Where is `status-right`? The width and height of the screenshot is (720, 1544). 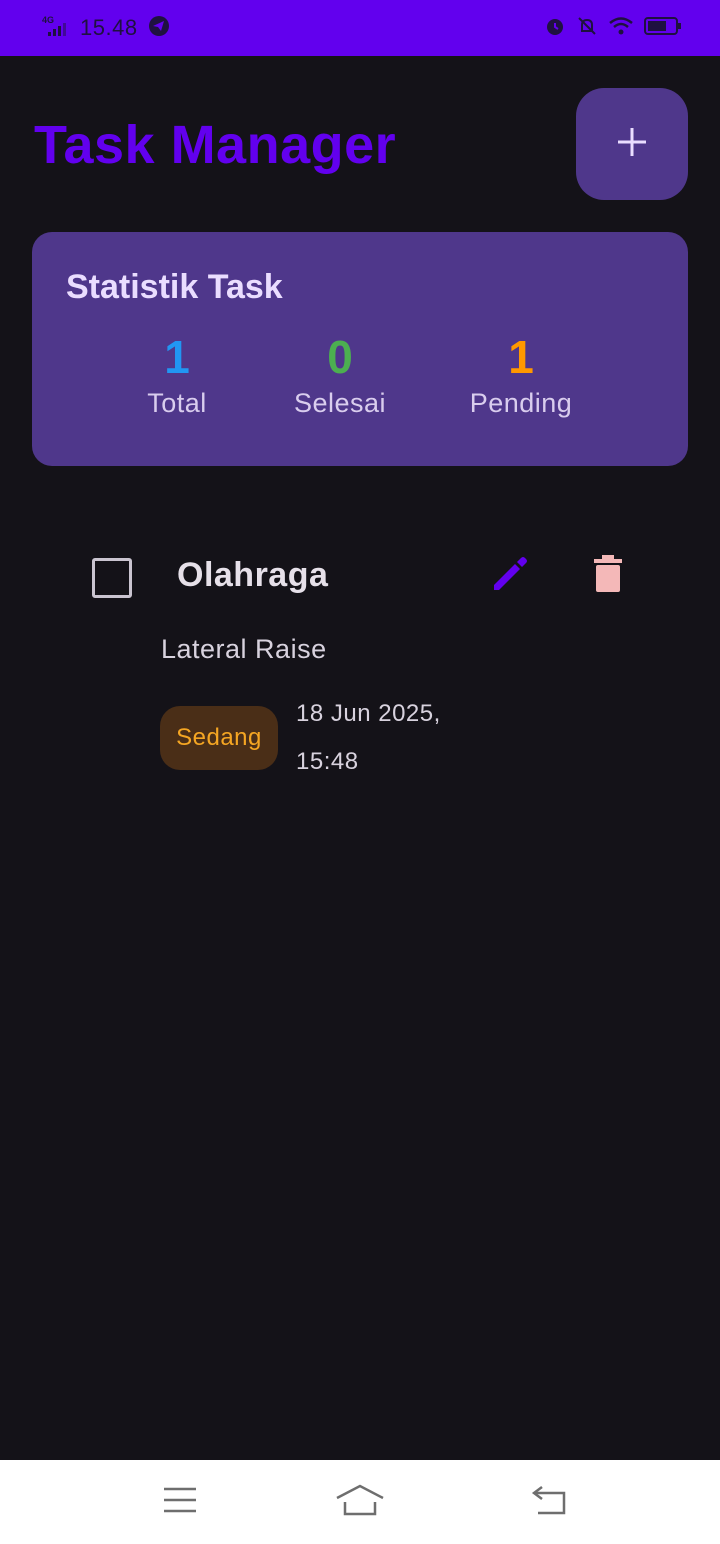
status-right is located at coordinates (613, 28).